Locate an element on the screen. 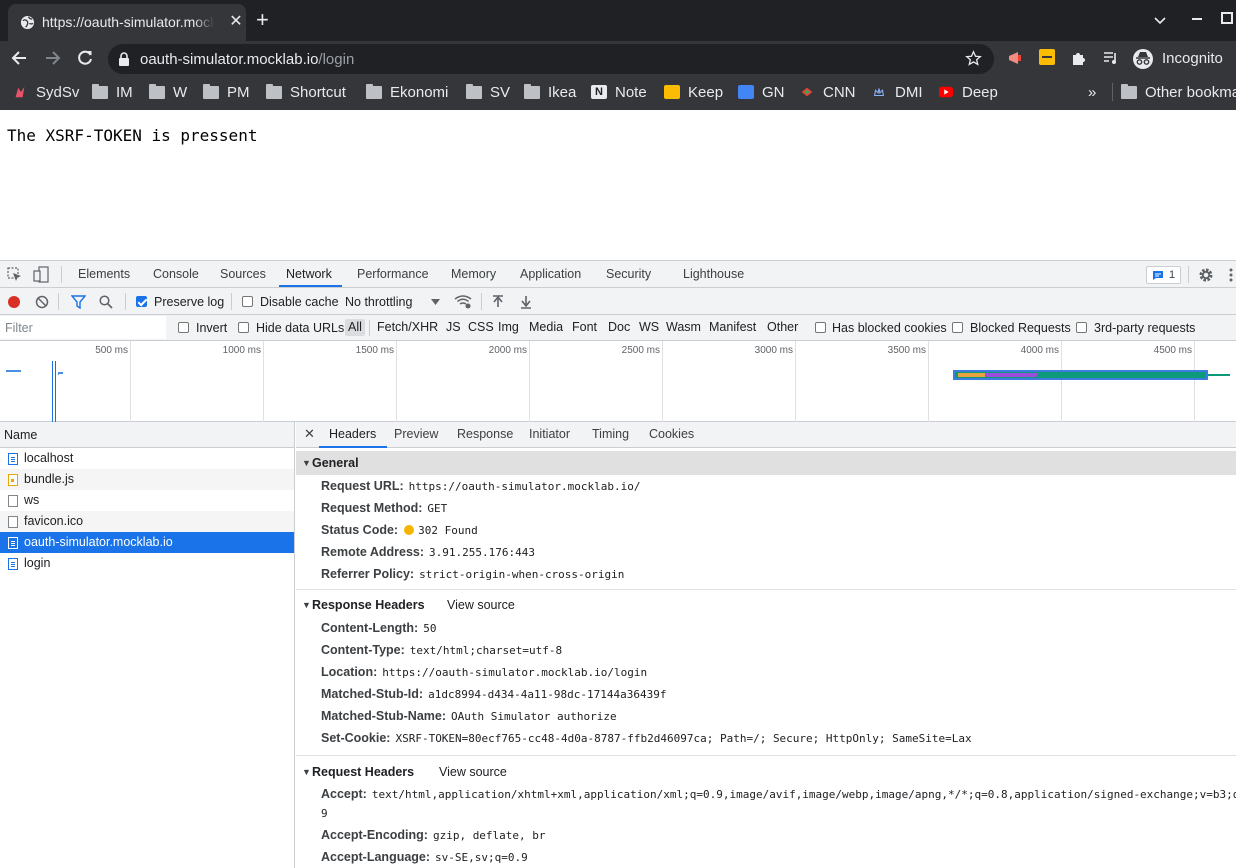 The image size is (1236, 868). other-bookmarks: Other bookmarks is located at coordinates (1174, 92).